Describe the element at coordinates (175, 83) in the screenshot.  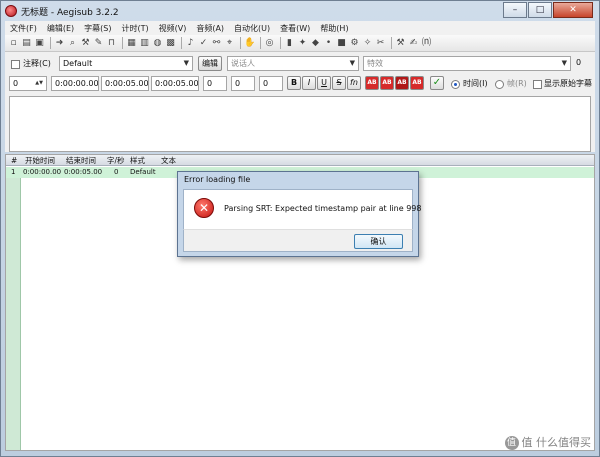
I see `duration-field: 0:00:05.00` at that location.